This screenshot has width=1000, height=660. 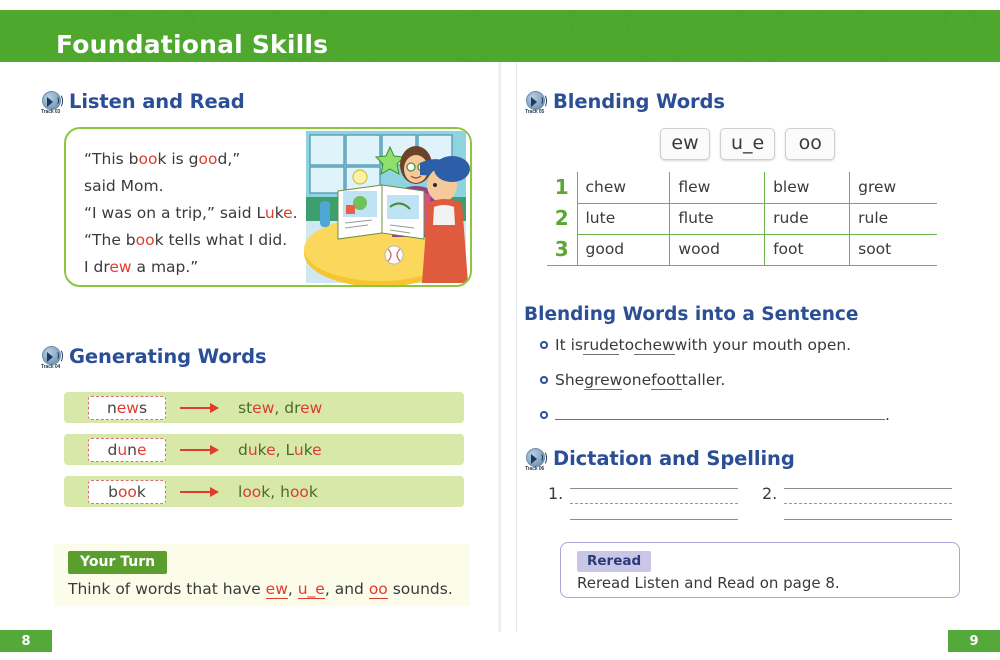 I want to click on phoneme-chip-group: ew u_e oo, so click(x=748, y=144).